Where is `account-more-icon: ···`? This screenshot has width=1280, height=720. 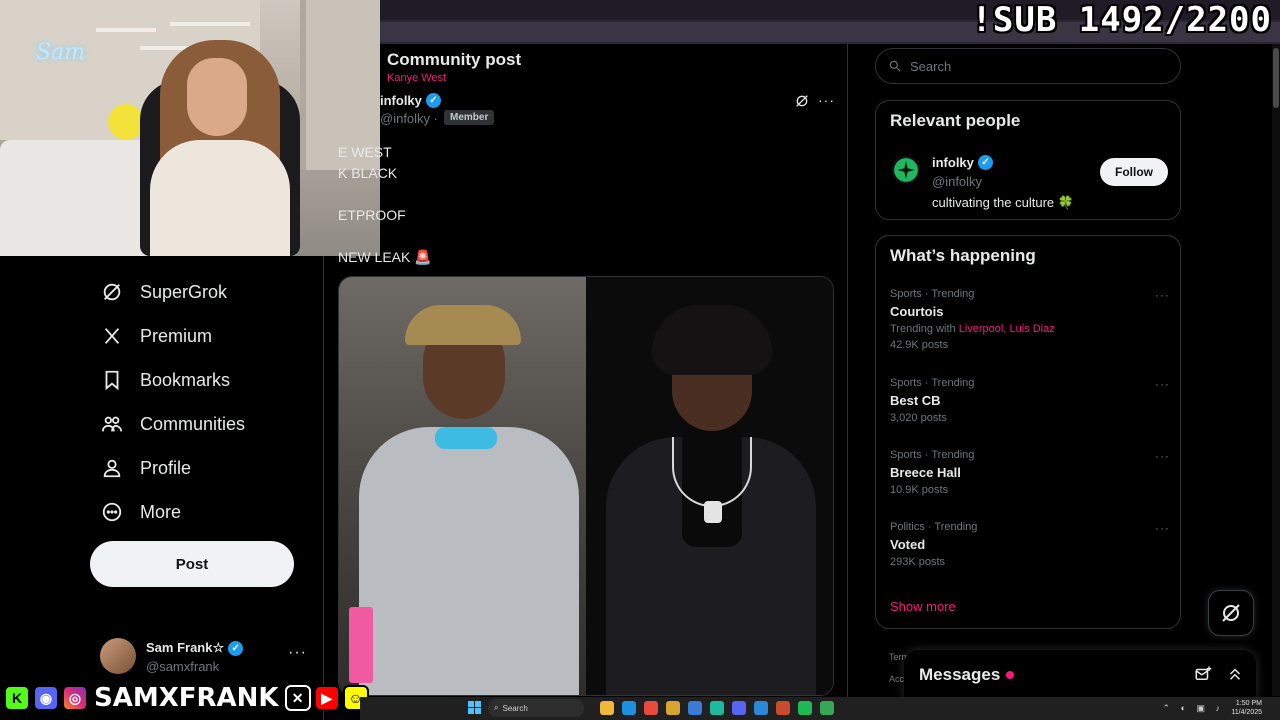
account-more-icon: ··· is located at coordinates (297, 653).